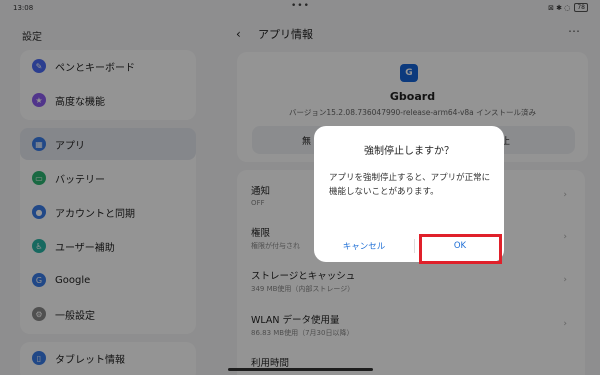 The image size is (600, 375). What do you see at coordinates (409, 151) in the screenshot?
I see `dialog-title: 強制停止しますか？` at bounding box center [409, 151].